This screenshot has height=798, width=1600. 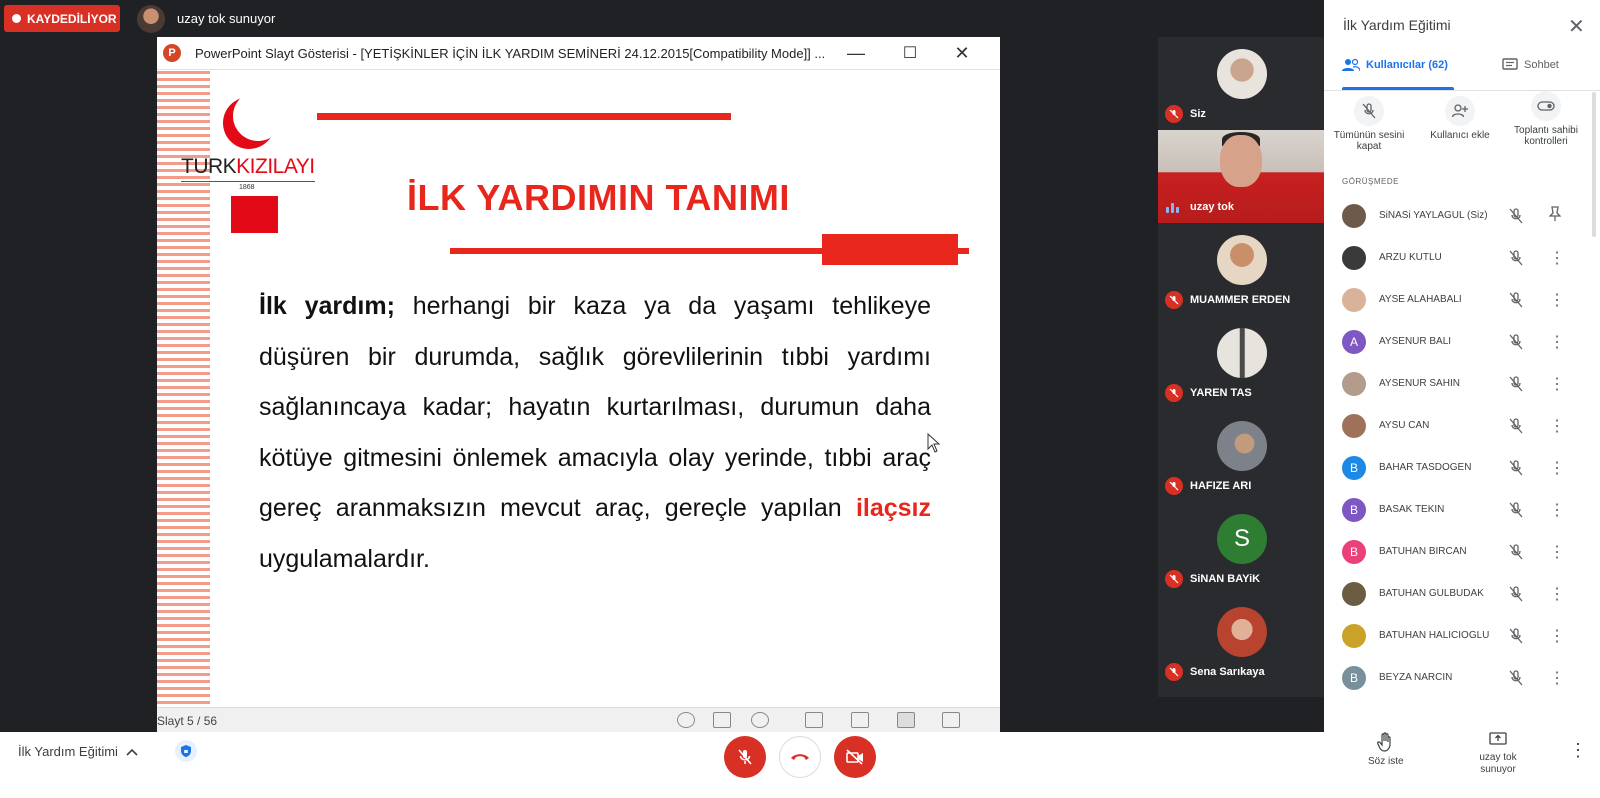 I want to click on chevron-up-icon, so click(x=132, y=752).